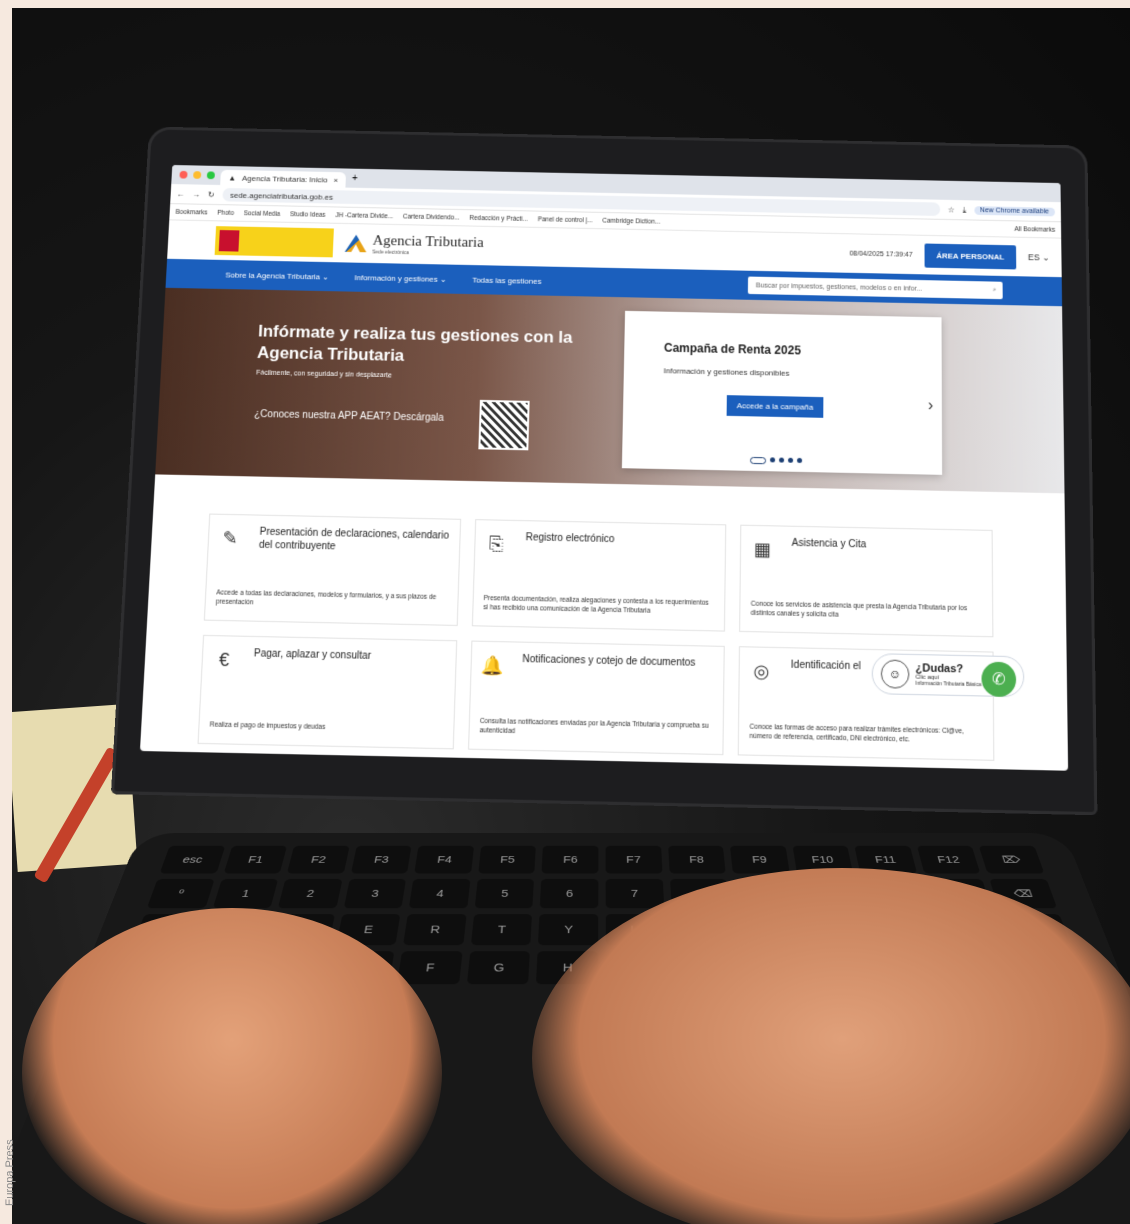 The width and height of the screenshot is (1130, 1224). What do you see at coordinates (948, 684) in the screenshot?
I see `help-info: Información Tributaria Básica` at bounding box center [948, 684].